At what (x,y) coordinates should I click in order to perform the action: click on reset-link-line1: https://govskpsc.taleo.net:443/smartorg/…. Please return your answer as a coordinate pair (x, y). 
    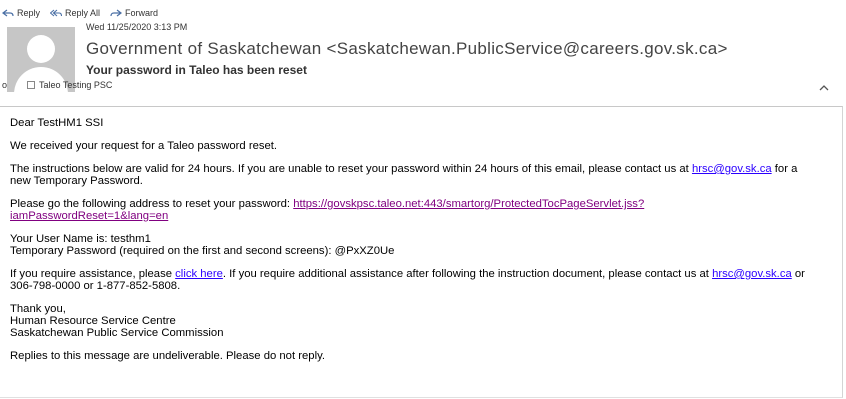
    Looking at the image, I should click on (469, 204).